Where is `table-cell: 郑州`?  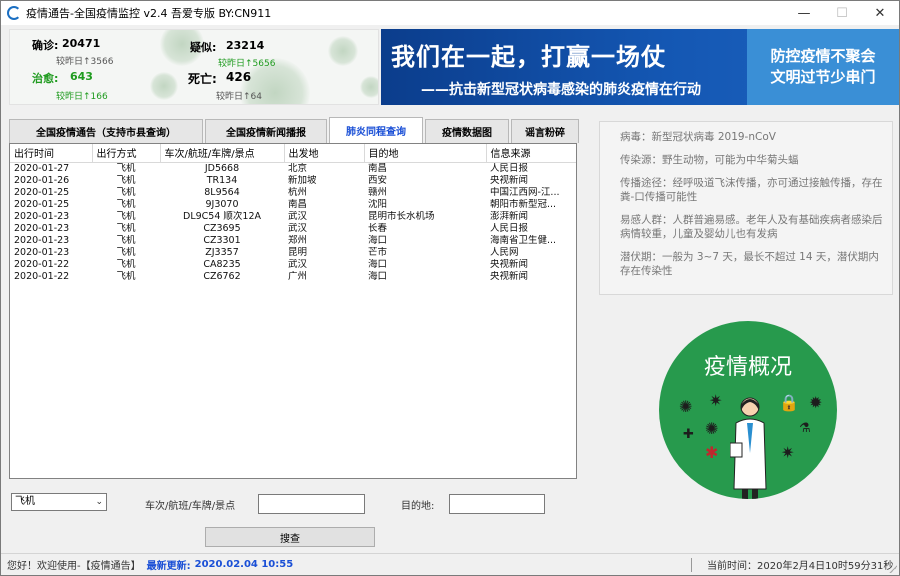 table-cell: 郑州 is located at coordinates (298, 240).